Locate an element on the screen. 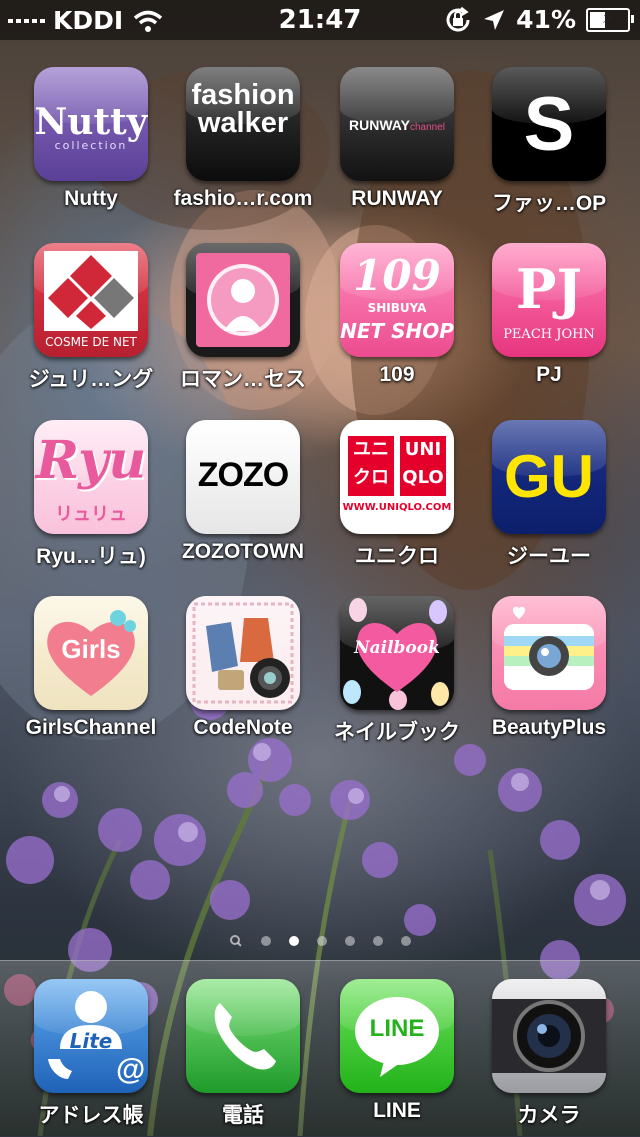 This screenshot has height=1137, width=640. app-label: ネイルブック is located at coordinates (397, 732).